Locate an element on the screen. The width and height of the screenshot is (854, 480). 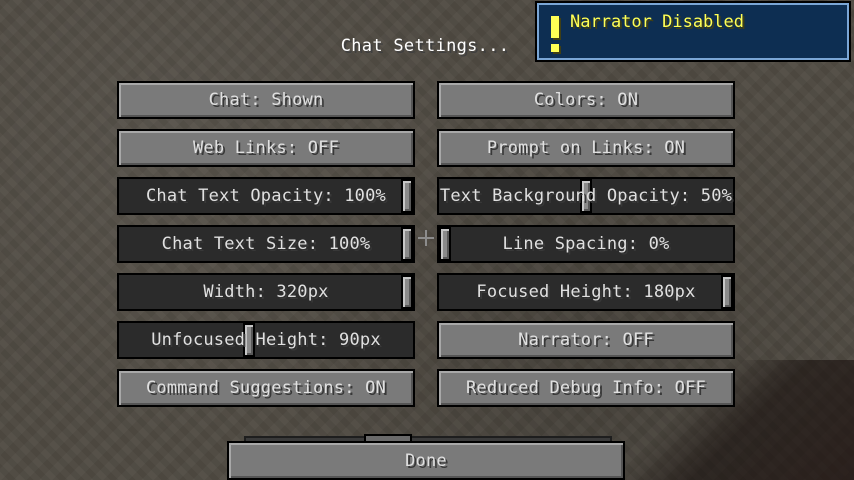
chat-width-label: Width: 320px is located at coordinates (266, 292).